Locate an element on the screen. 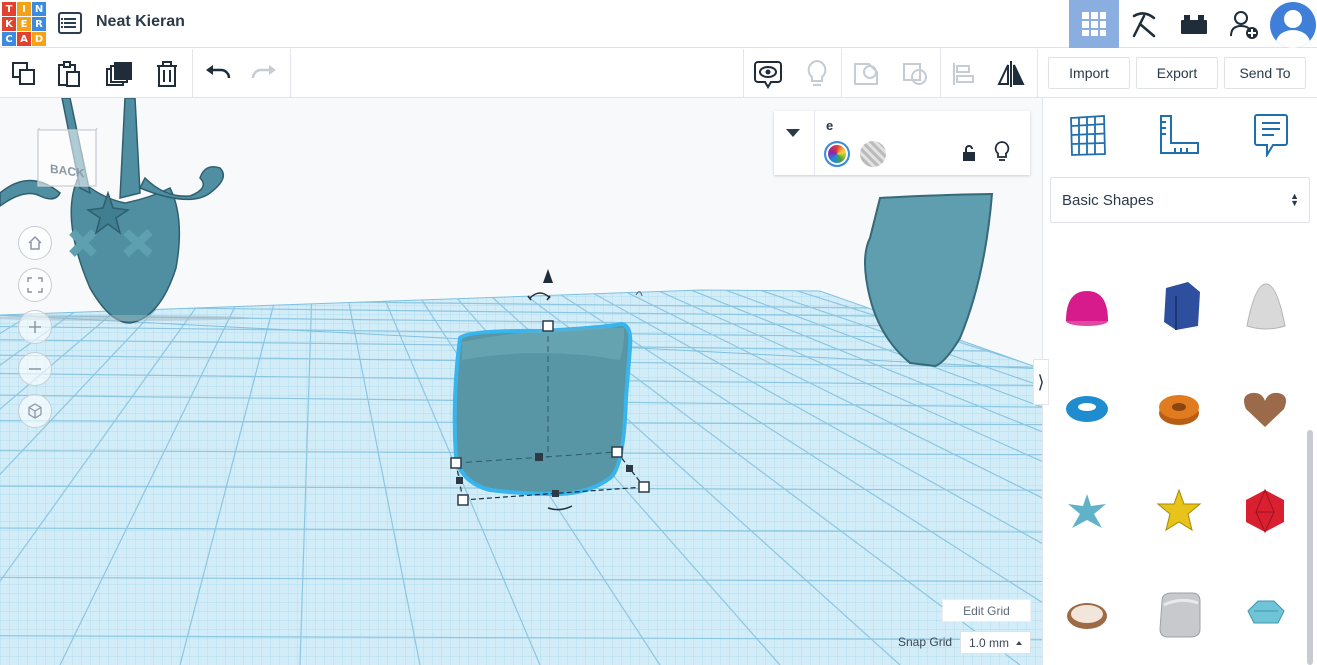 The height and width of the screenshot is (665, 1317). shape-half-sphere is located at coordinates (1087, 308).